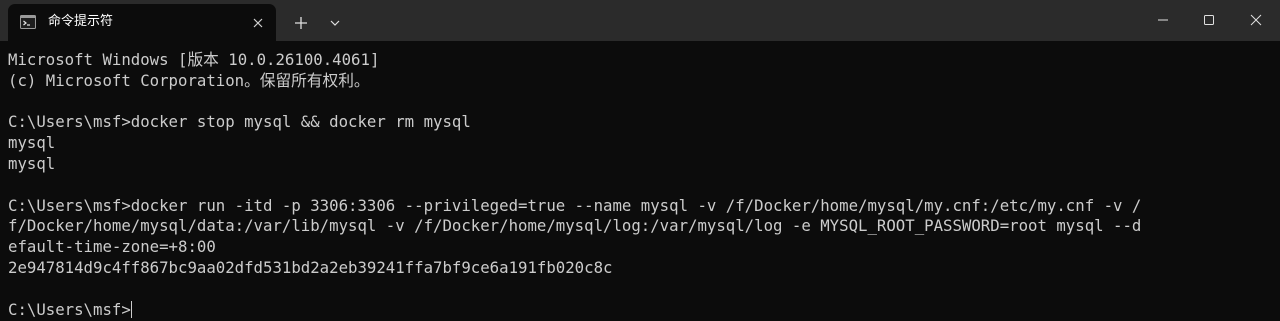 The image size is (1280, 321). I want to click on close-window-button, so click(1256, 20).